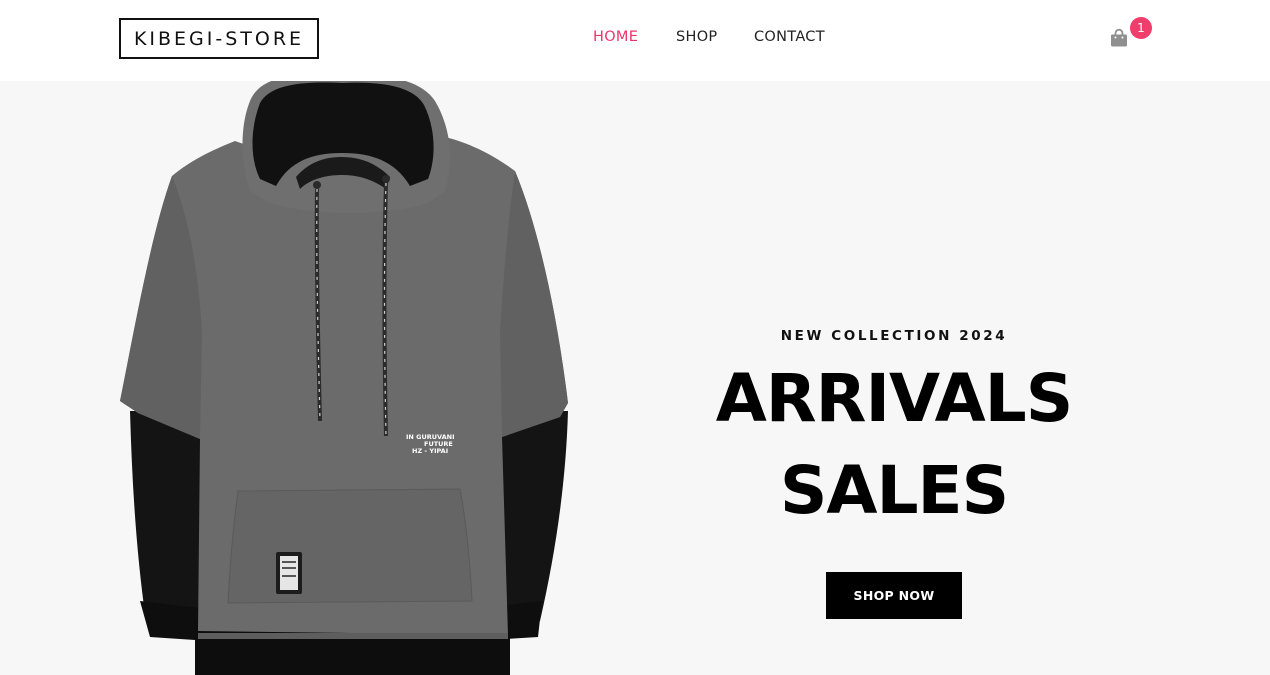 The image size is (1270, 675). Describe the element at coordinates (1141, 28) in the screenshot. I see `cart-count-badge: 1` at that location.